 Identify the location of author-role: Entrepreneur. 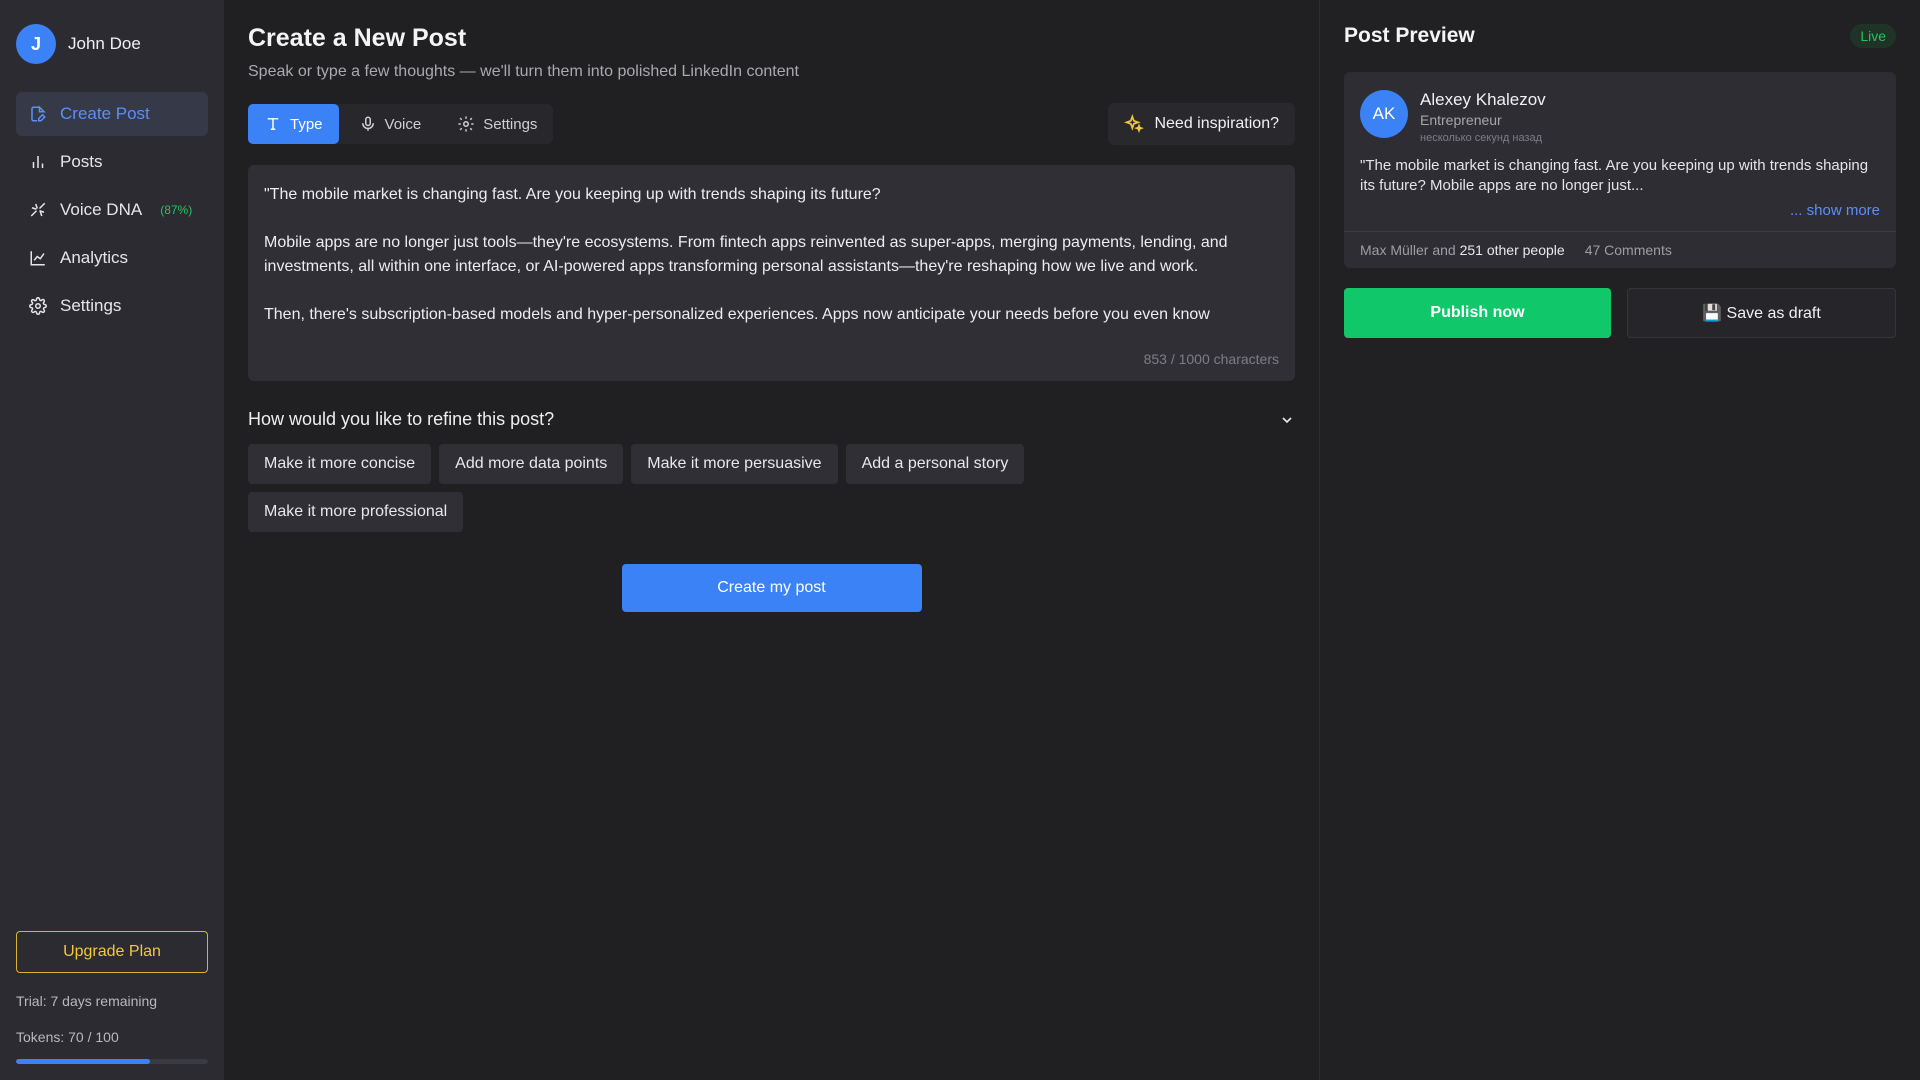
(1461, 120).